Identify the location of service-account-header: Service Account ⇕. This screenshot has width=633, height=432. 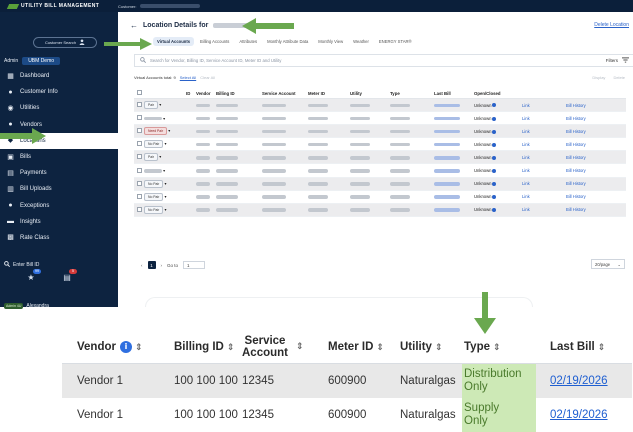
(285, 347).